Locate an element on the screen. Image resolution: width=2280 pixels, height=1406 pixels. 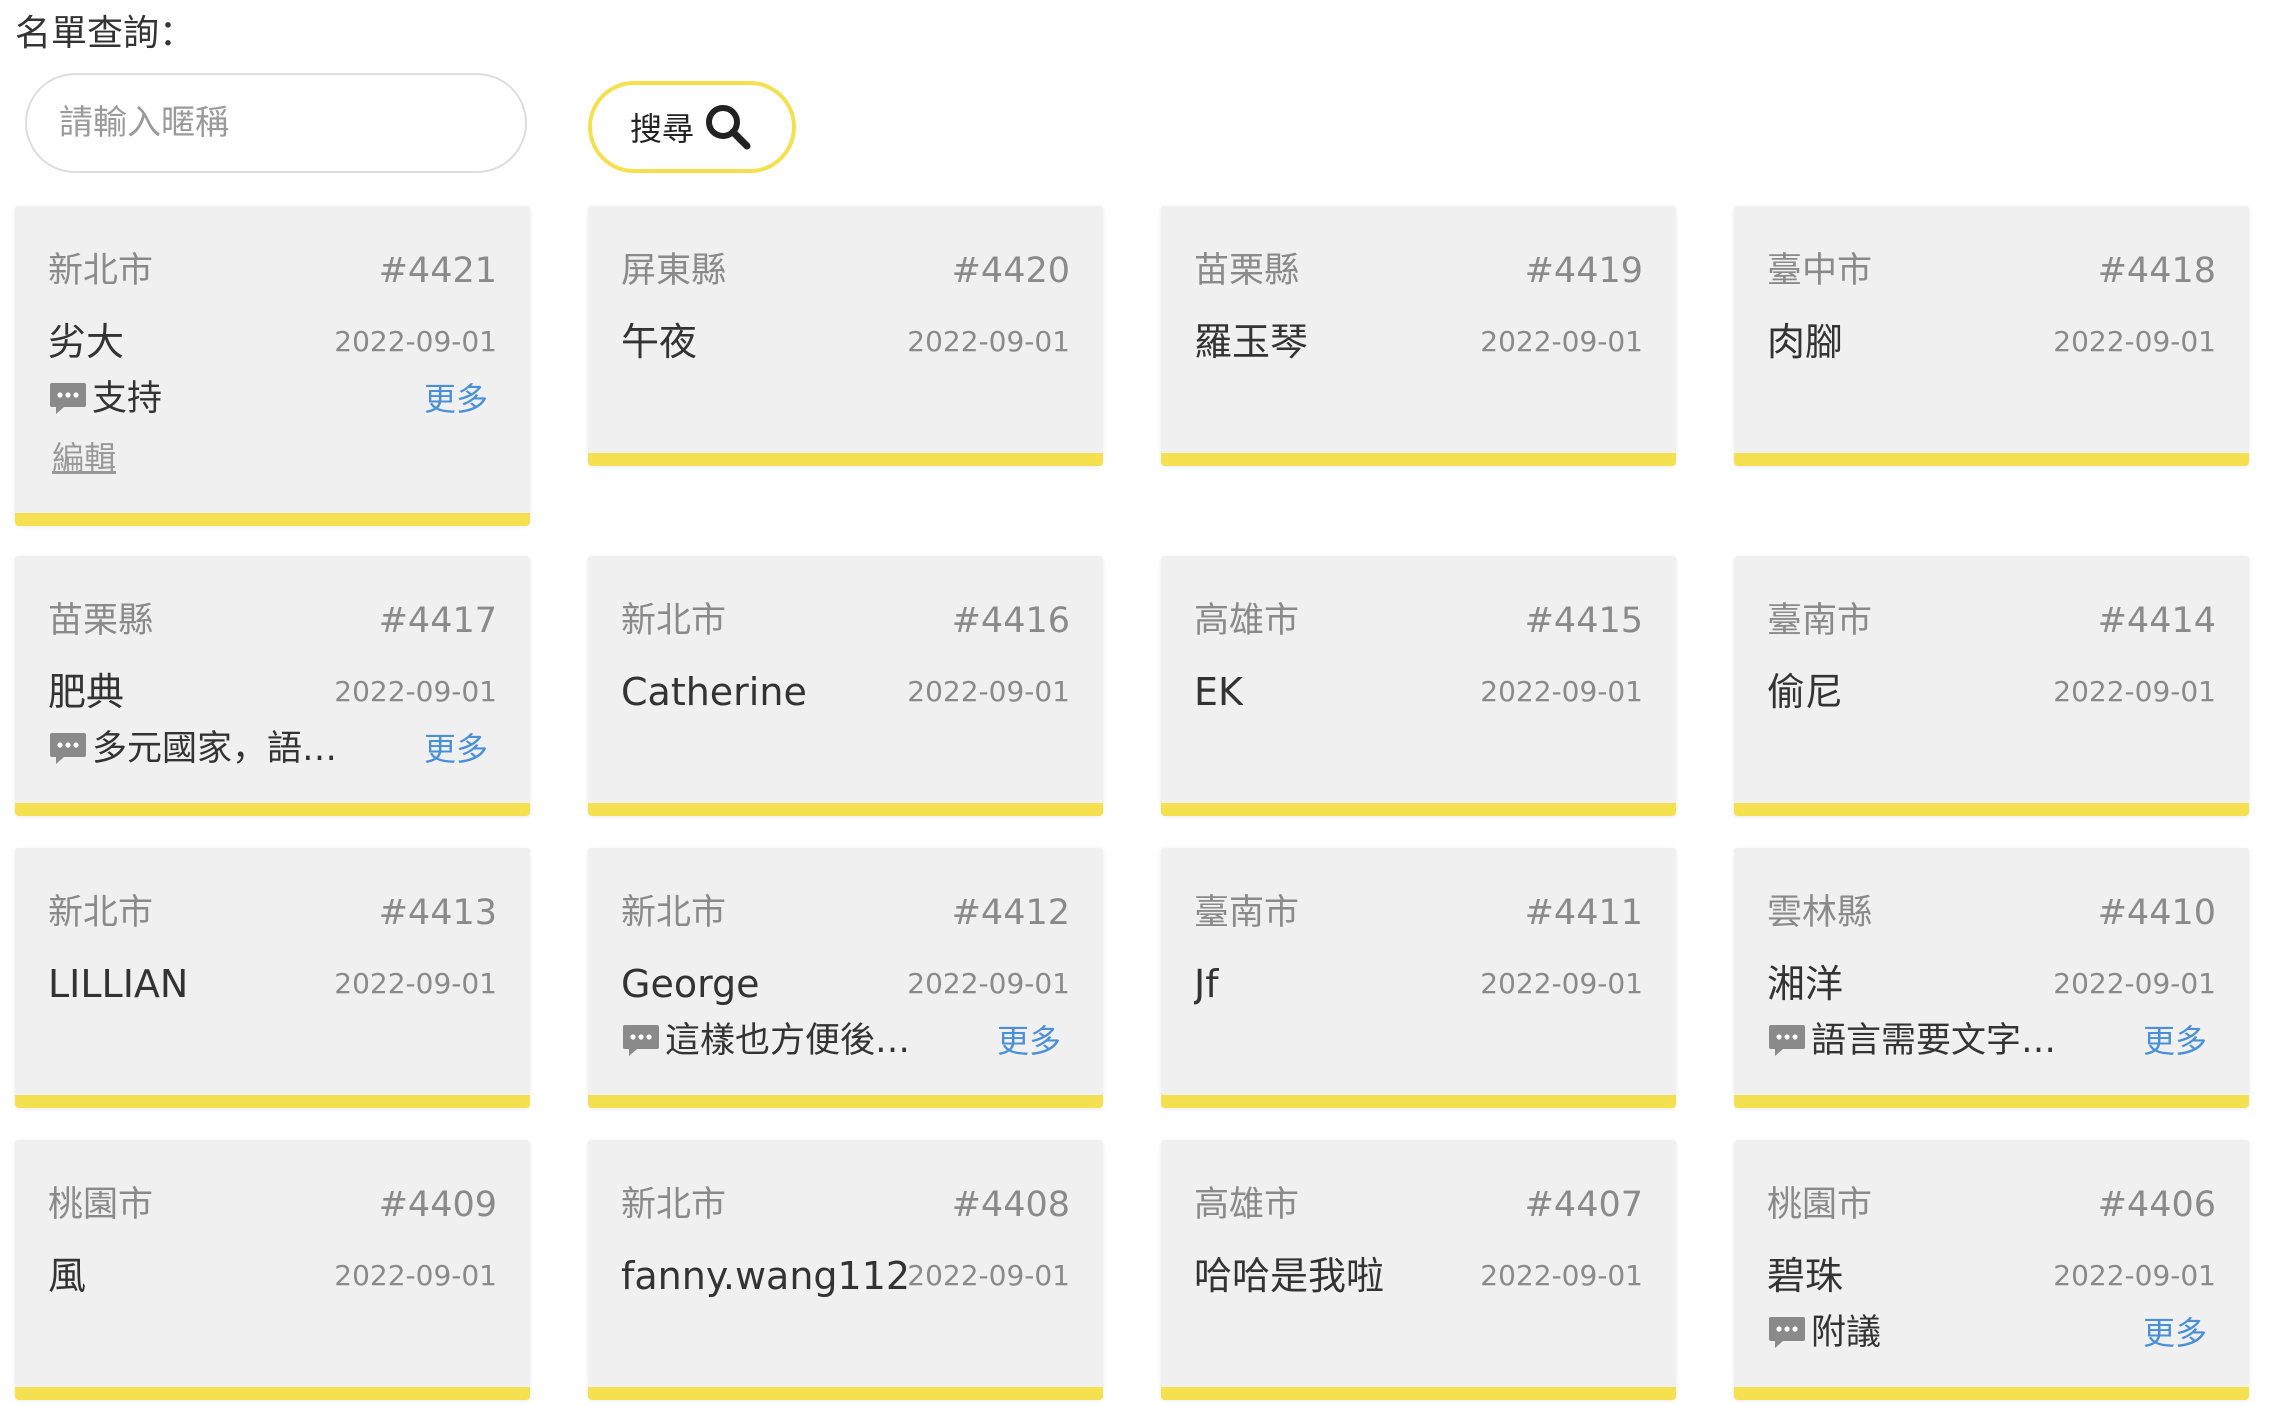
card-nickname: 碧珠 is located at coordinates (1805, 1276).